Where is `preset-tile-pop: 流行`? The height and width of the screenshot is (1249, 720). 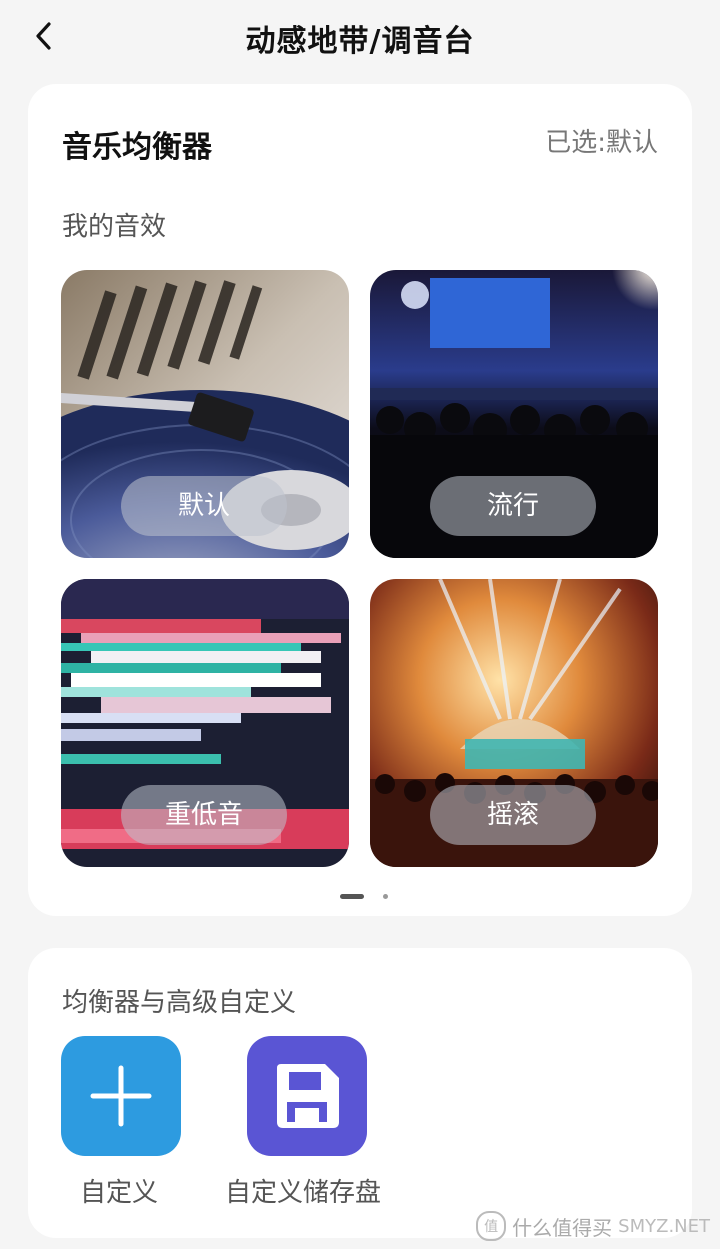
preset-tile-pop: 流行 is located at coordinates (514, 414).